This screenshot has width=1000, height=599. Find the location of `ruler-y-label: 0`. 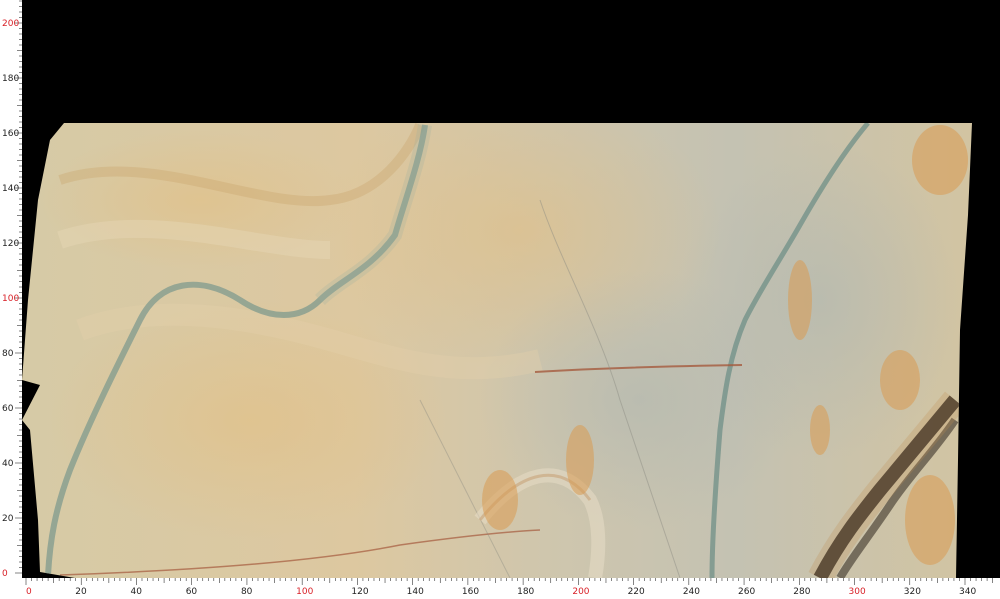

ruler-y-label: 0 is located at coordinates (5, 574).